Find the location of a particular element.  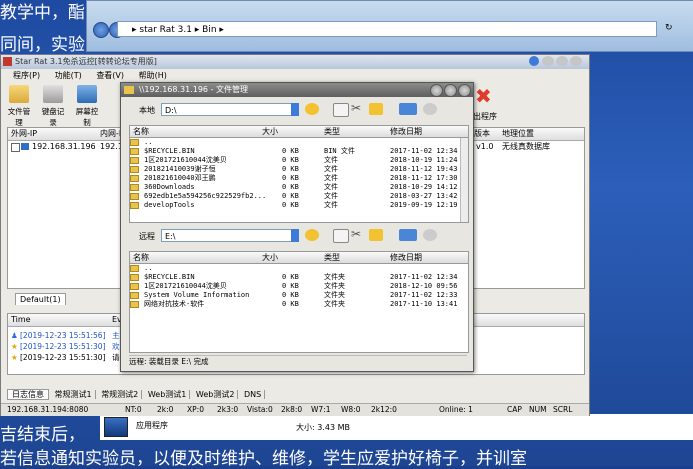

local-scrollbar is located at coordinates (464, 180).